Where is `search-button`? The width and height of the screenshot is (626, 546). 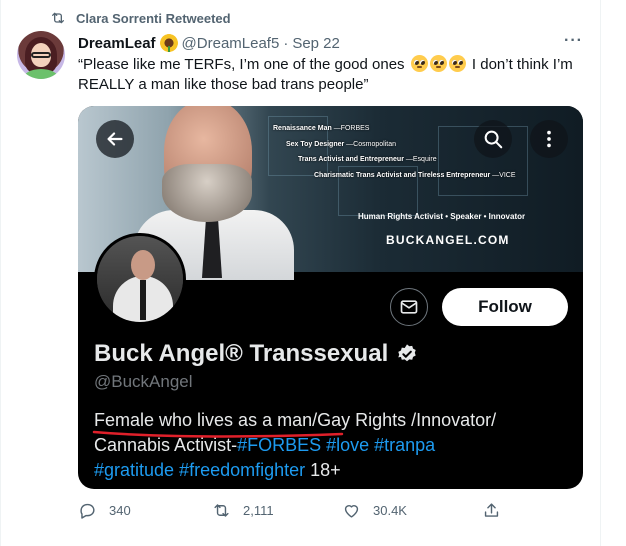
search-button is located at coordinates (493, 139).